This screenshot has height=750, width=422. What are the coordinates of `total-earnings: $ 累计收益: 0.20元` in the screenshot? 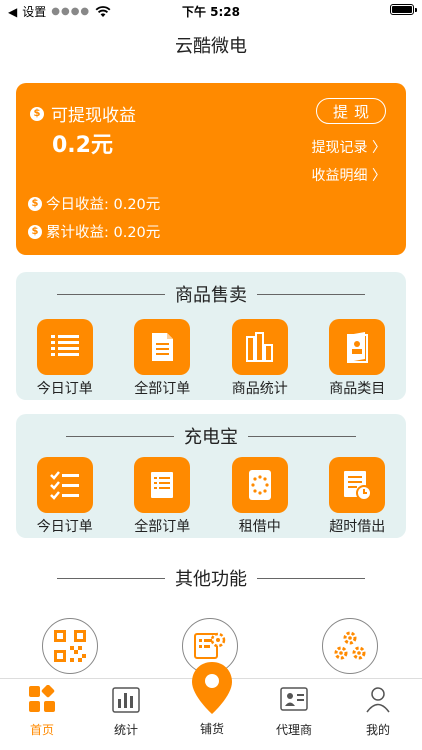 It's located at (94, 231).